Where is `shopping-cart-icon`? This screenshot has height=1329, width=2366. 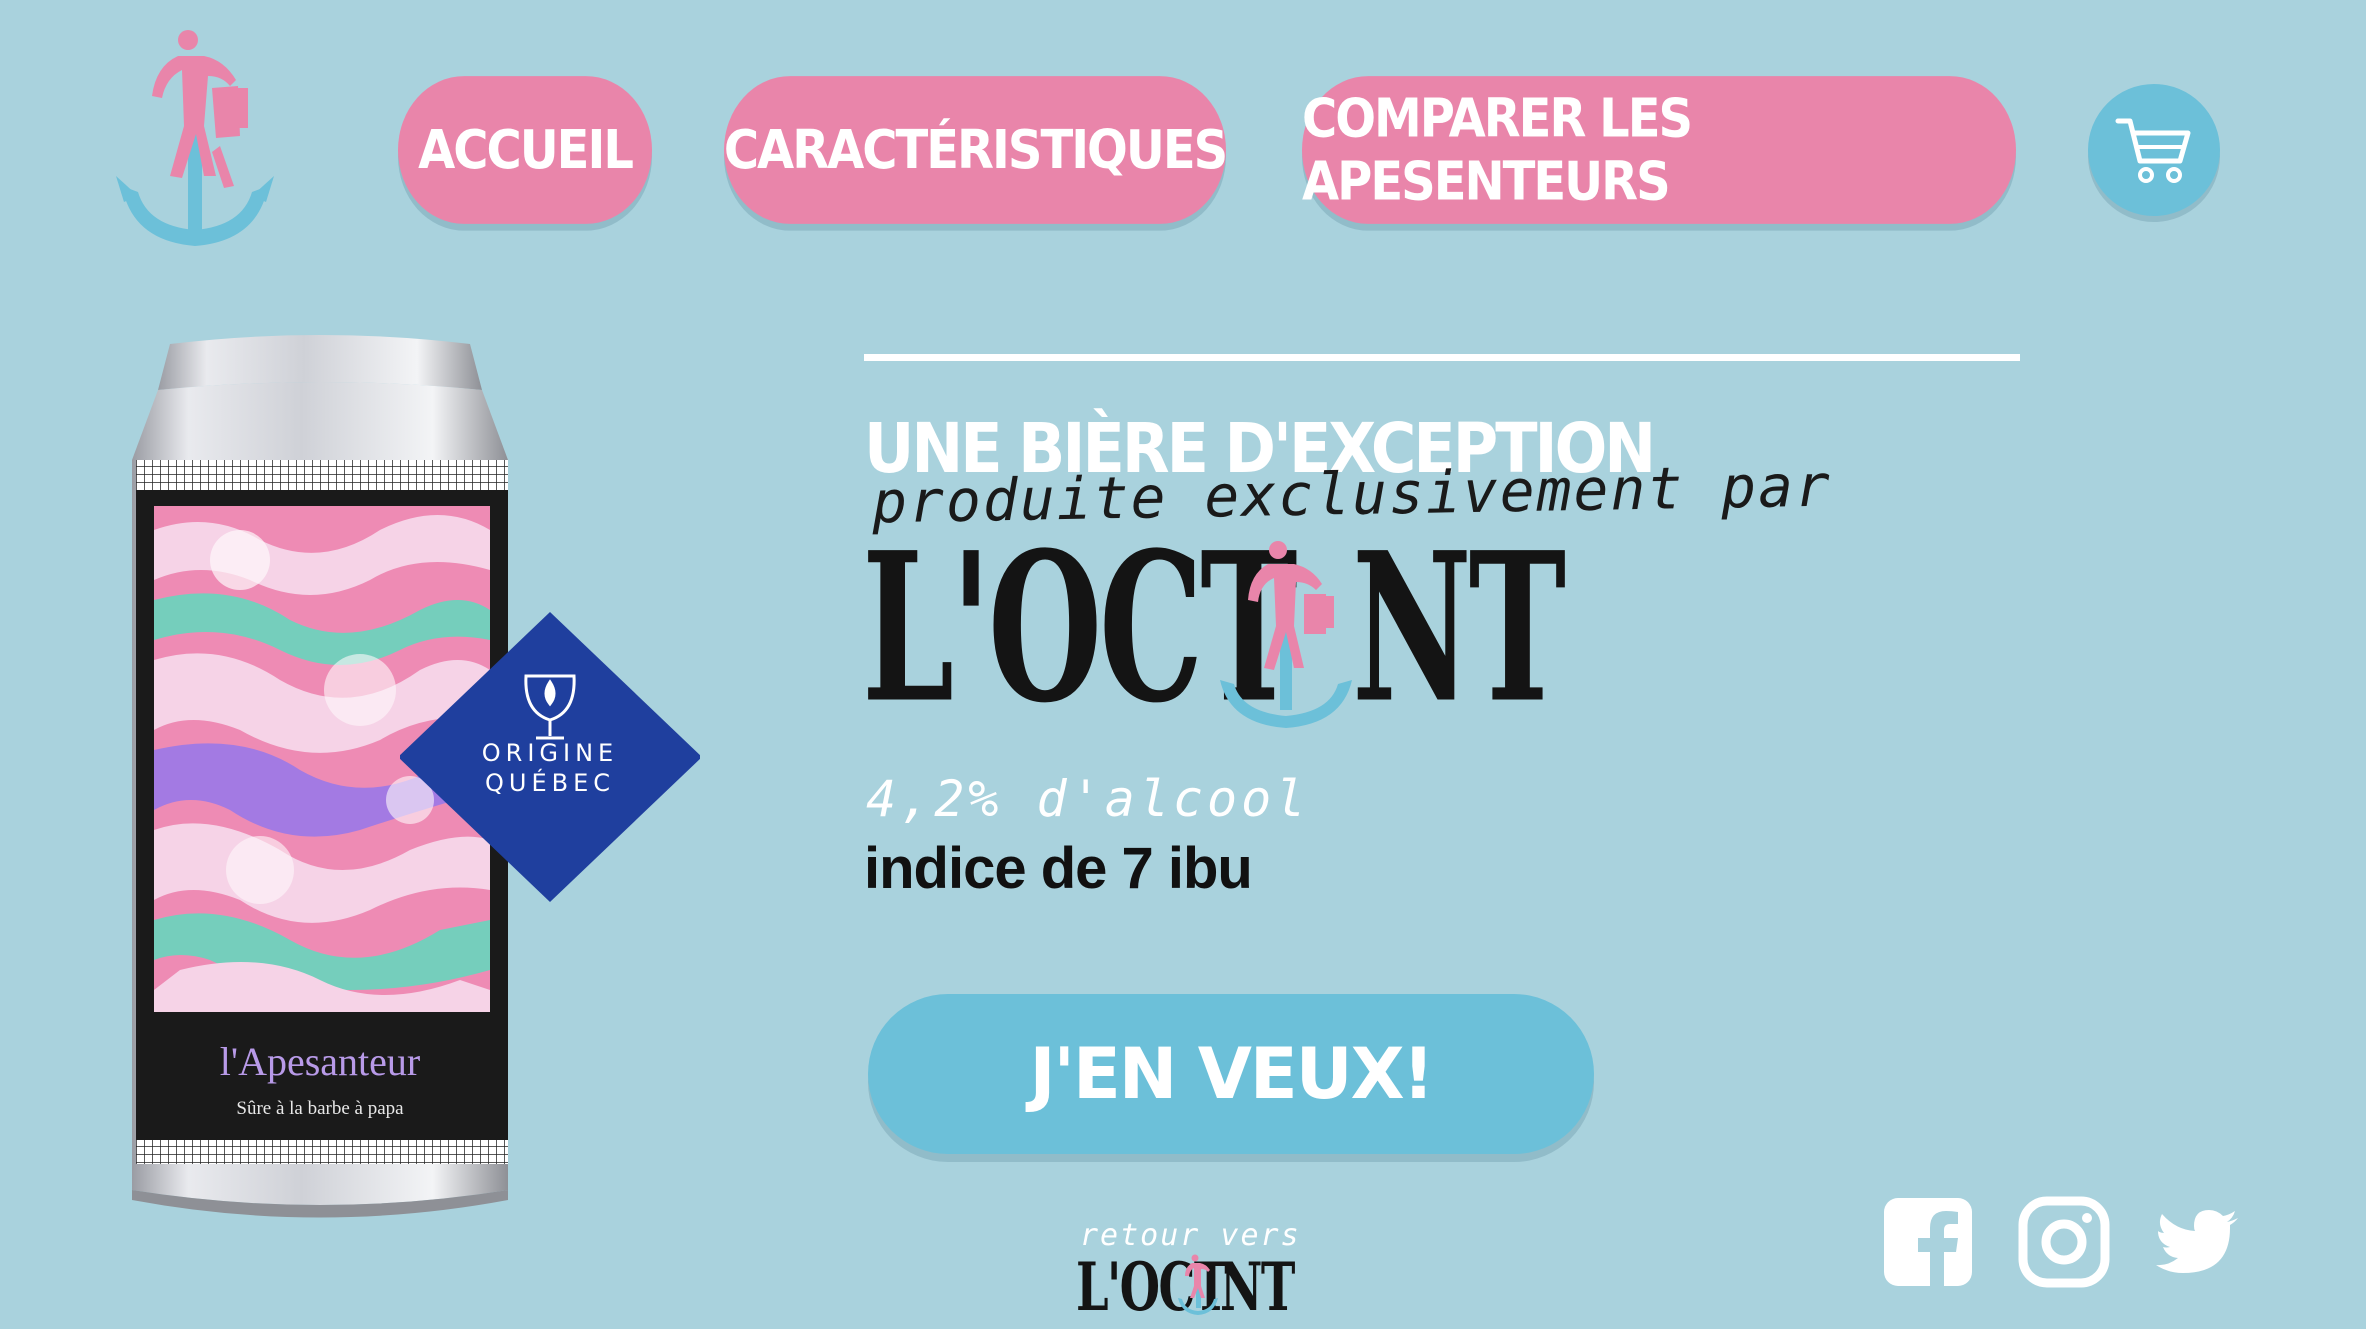 shopping-cart-icon is located at coordinates (2153, 150).